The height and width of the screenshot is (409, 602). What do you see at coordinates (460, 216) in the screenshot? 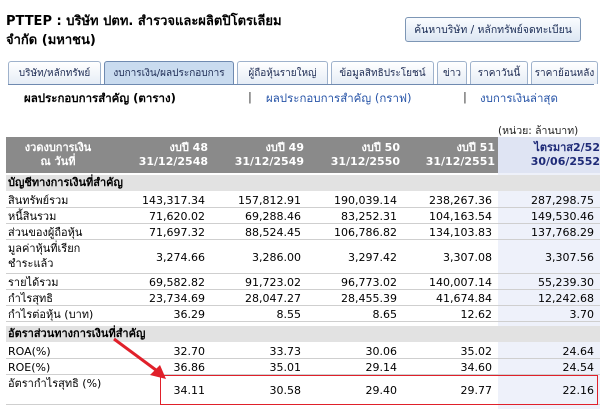
I see `row-value-col-4: 104,163.54` at bounding box center [460, 216].